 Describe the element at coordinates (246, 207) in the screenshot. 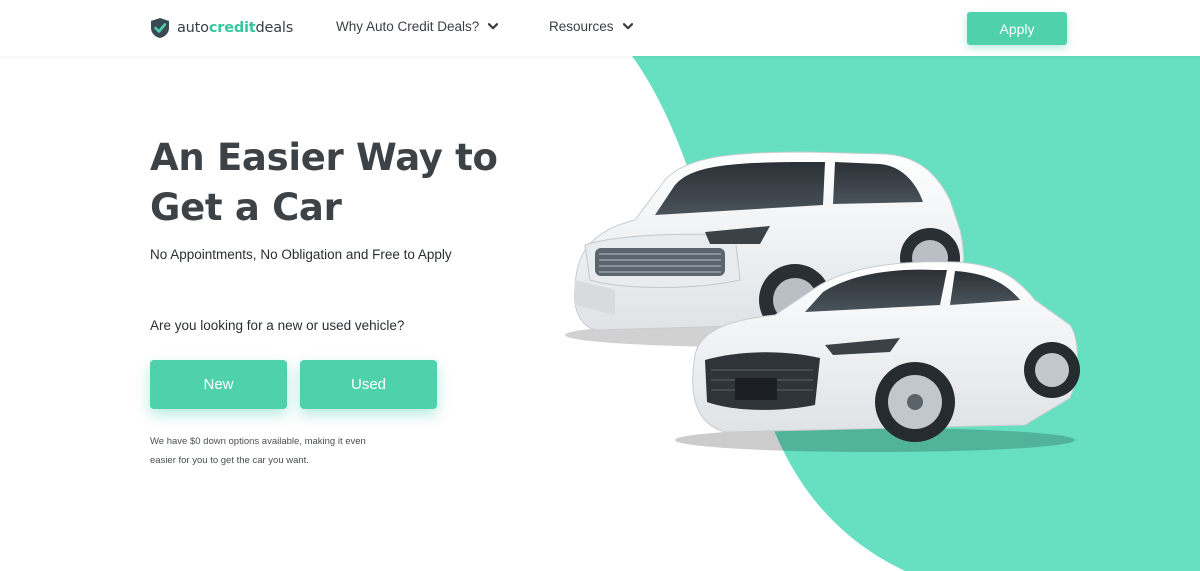

I see `hero-headline-line-2: Get a Car` at that location.